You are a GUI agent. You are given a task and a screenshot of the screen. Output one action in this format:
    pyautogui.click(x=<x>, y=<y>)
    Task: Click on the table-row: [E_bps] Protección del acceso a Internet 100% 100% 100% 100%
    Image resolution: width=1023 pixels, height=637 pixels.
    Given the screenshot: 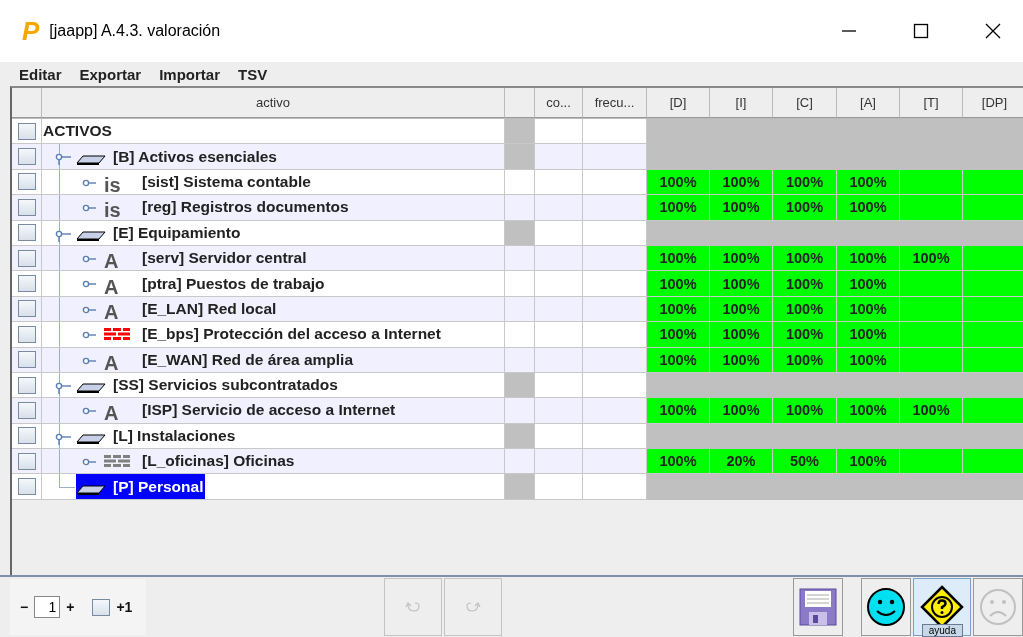 What is the action you would take?
    pyautogui.click(x=517, y=335)
    